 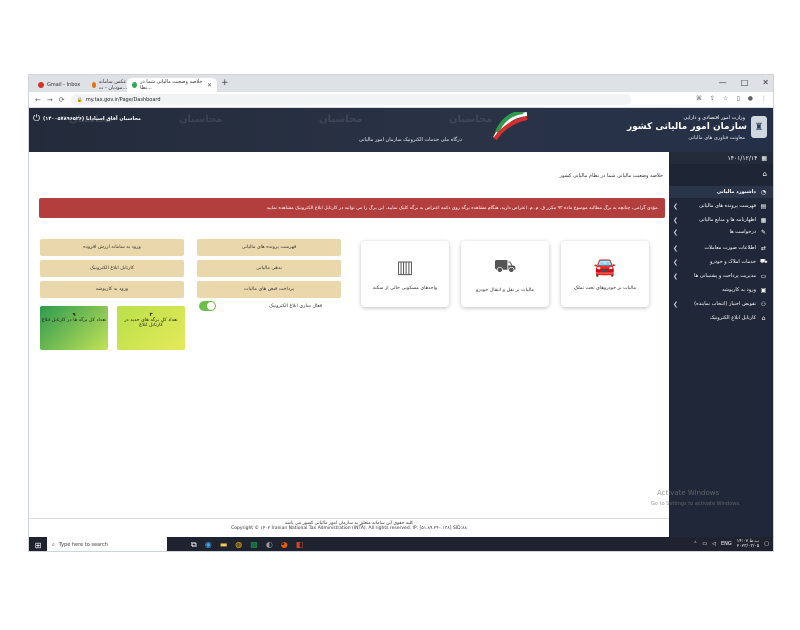 I want to click on browser-tab-active: خلاصه وضعیت مالیاتی شما در نظا... ✕, so click(x=172, y=85).